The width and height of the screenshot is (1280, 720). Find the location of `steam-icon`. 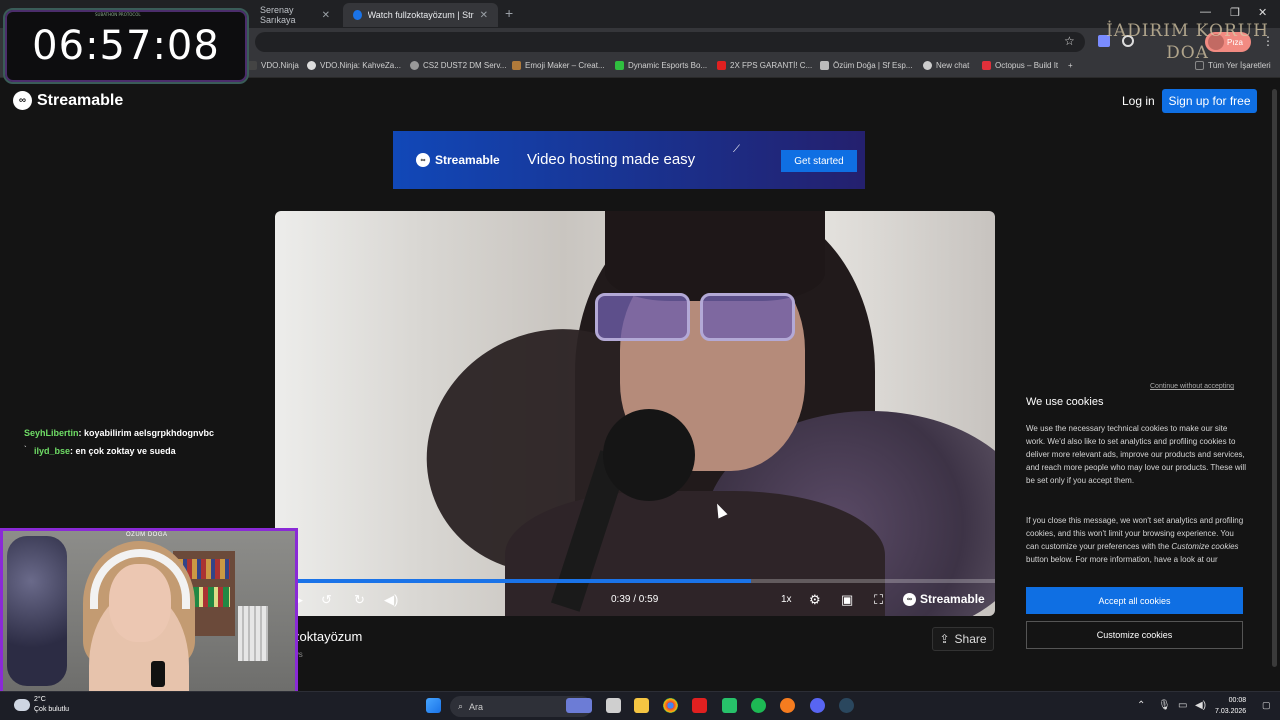

steam-icon is located at coordinates (846, 705).